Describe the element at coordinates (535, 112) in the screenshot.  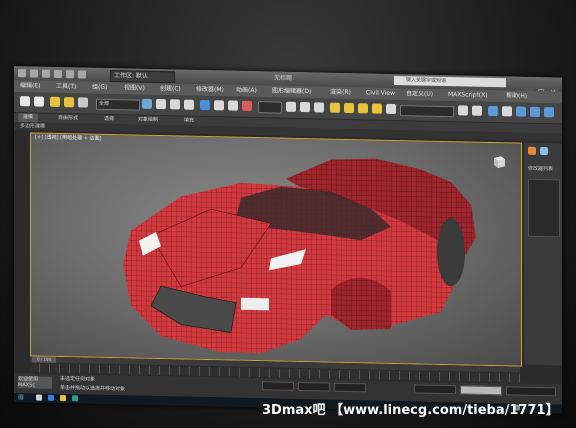
I see `rendered-frame-window-icon` at that location.